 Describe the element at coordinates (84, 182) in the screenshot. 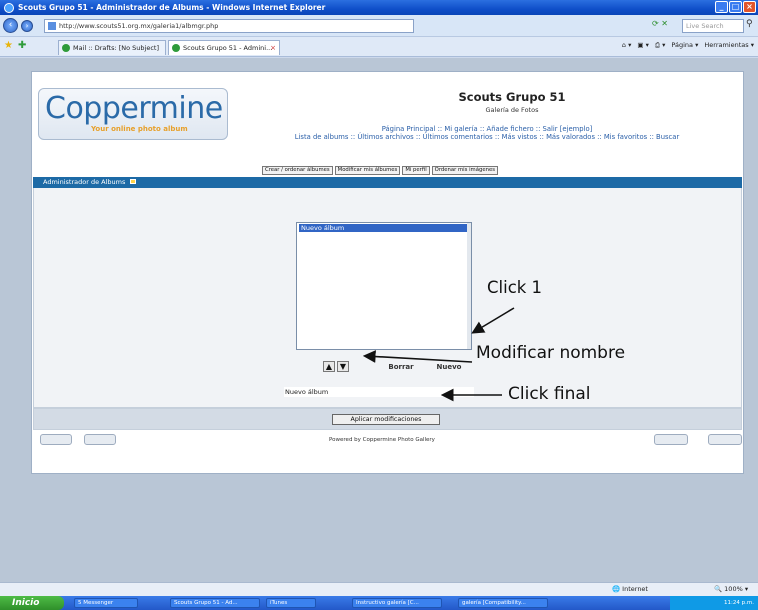

I see `album-manager-title: Administrador de Albums` at that location.